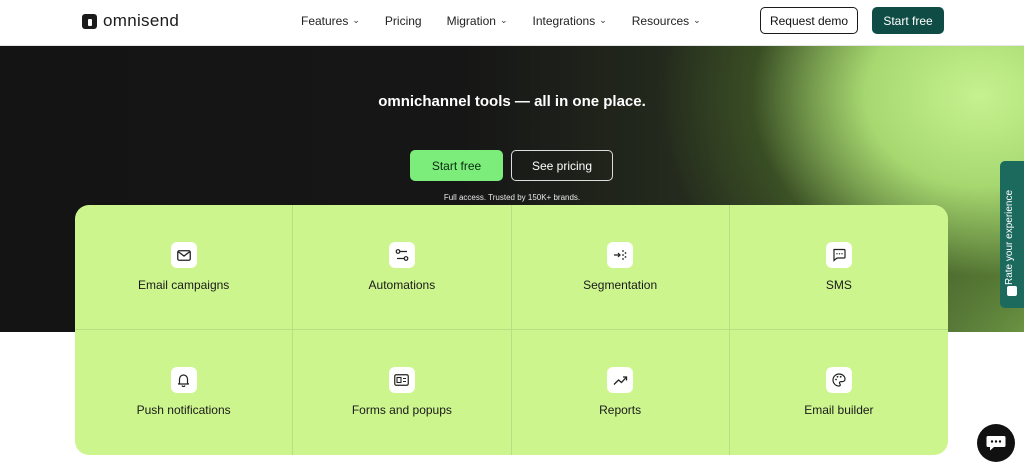 This screenshot has width=1024, height=471. I want to click on rate-experience-label: Rate your experience, so click(1009, 237).